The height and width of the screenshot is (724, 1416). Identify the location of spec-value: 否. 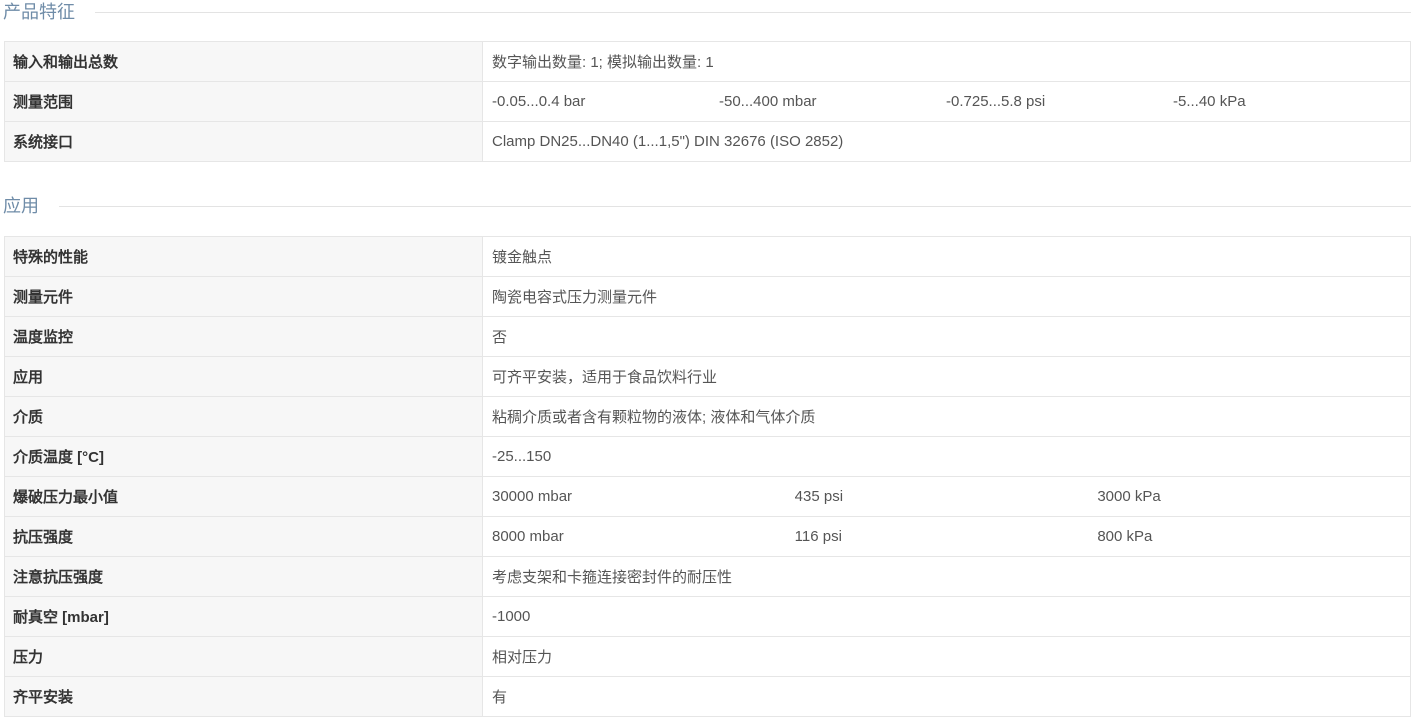
(947, 336).